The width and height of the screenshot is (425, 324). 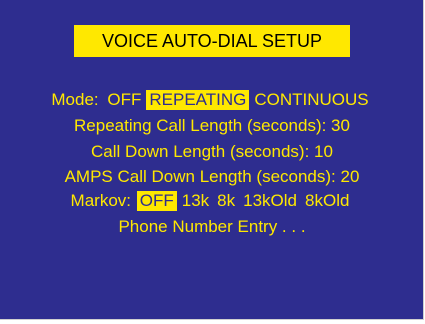 I want to click on markov-label: Markov:, so click(x=101, y=200).